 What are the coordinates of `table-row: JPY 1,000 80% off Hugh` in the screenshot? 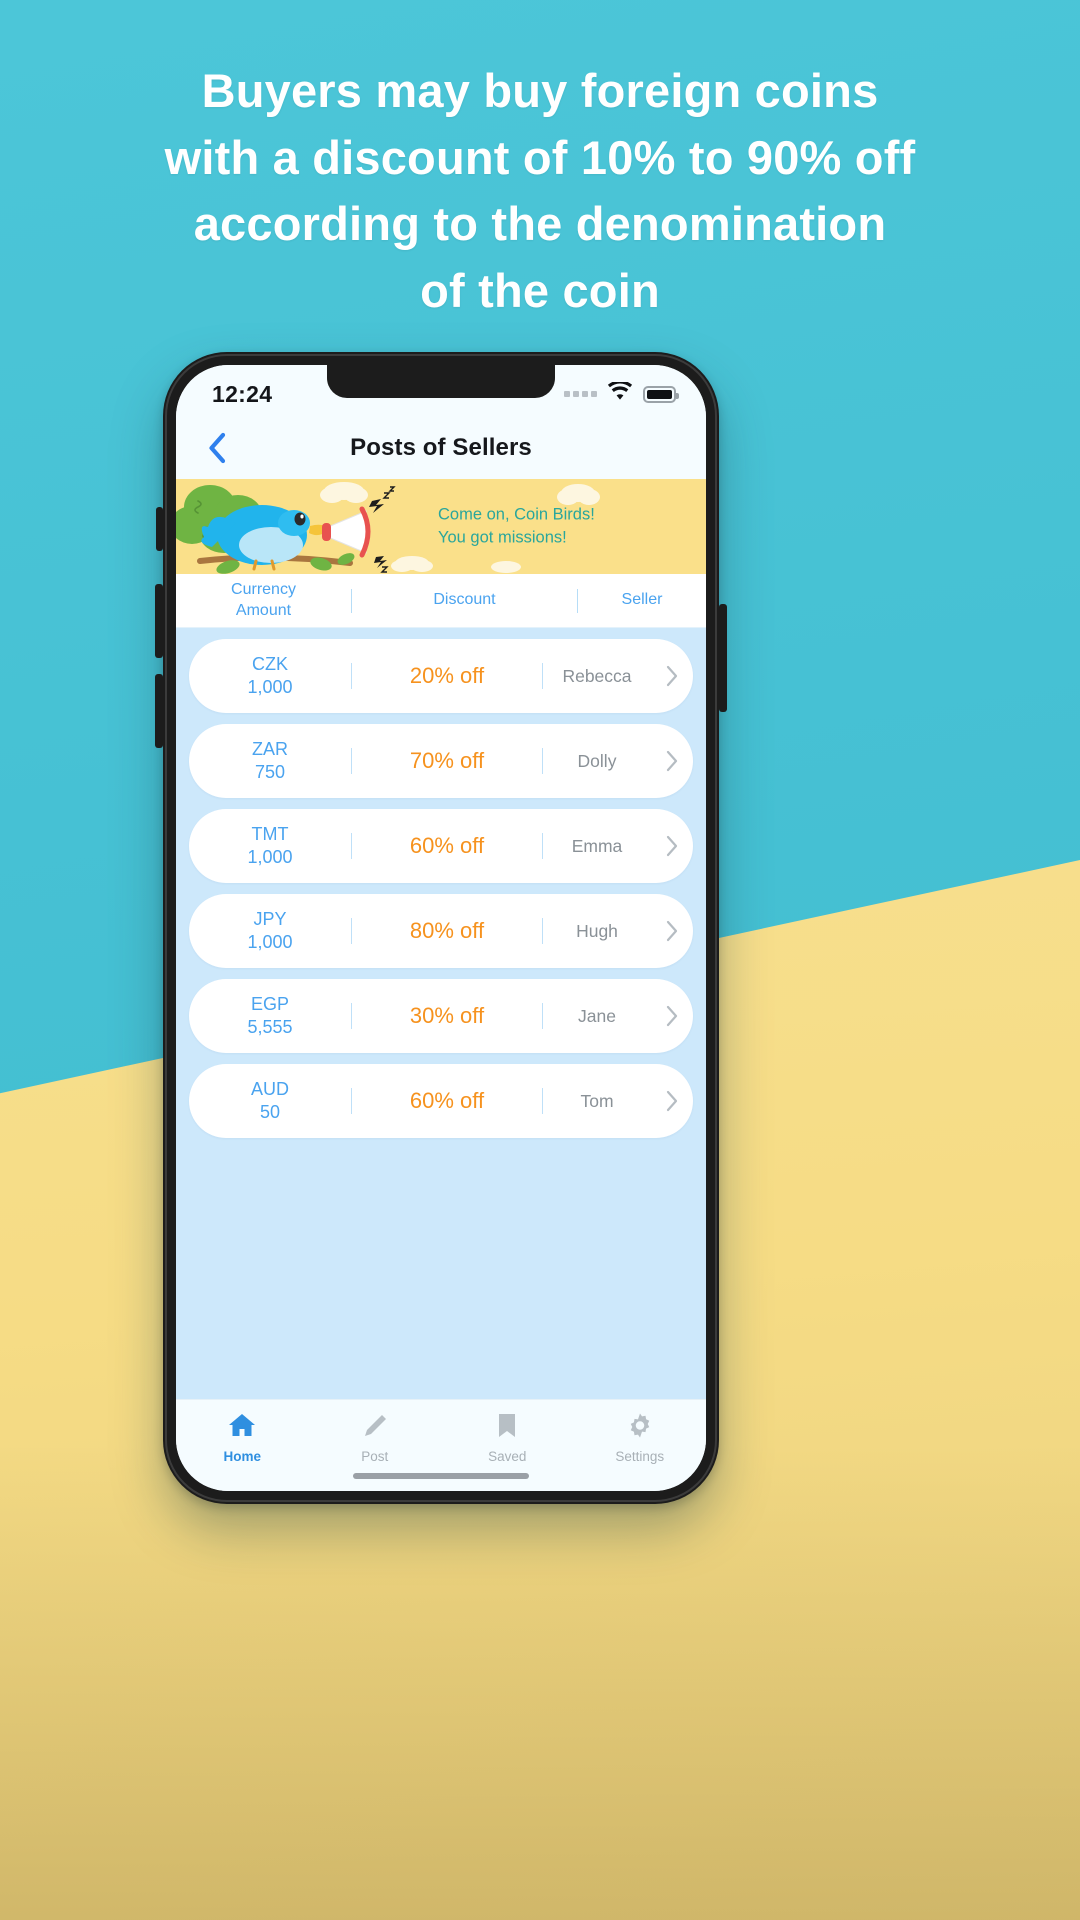 It's located at (441, 931).